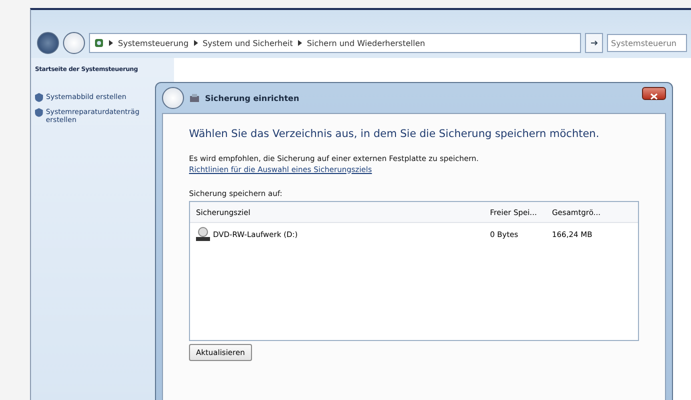 This screenshot has width=691, height=400. I want to click on forward-button, so click(74, 43).